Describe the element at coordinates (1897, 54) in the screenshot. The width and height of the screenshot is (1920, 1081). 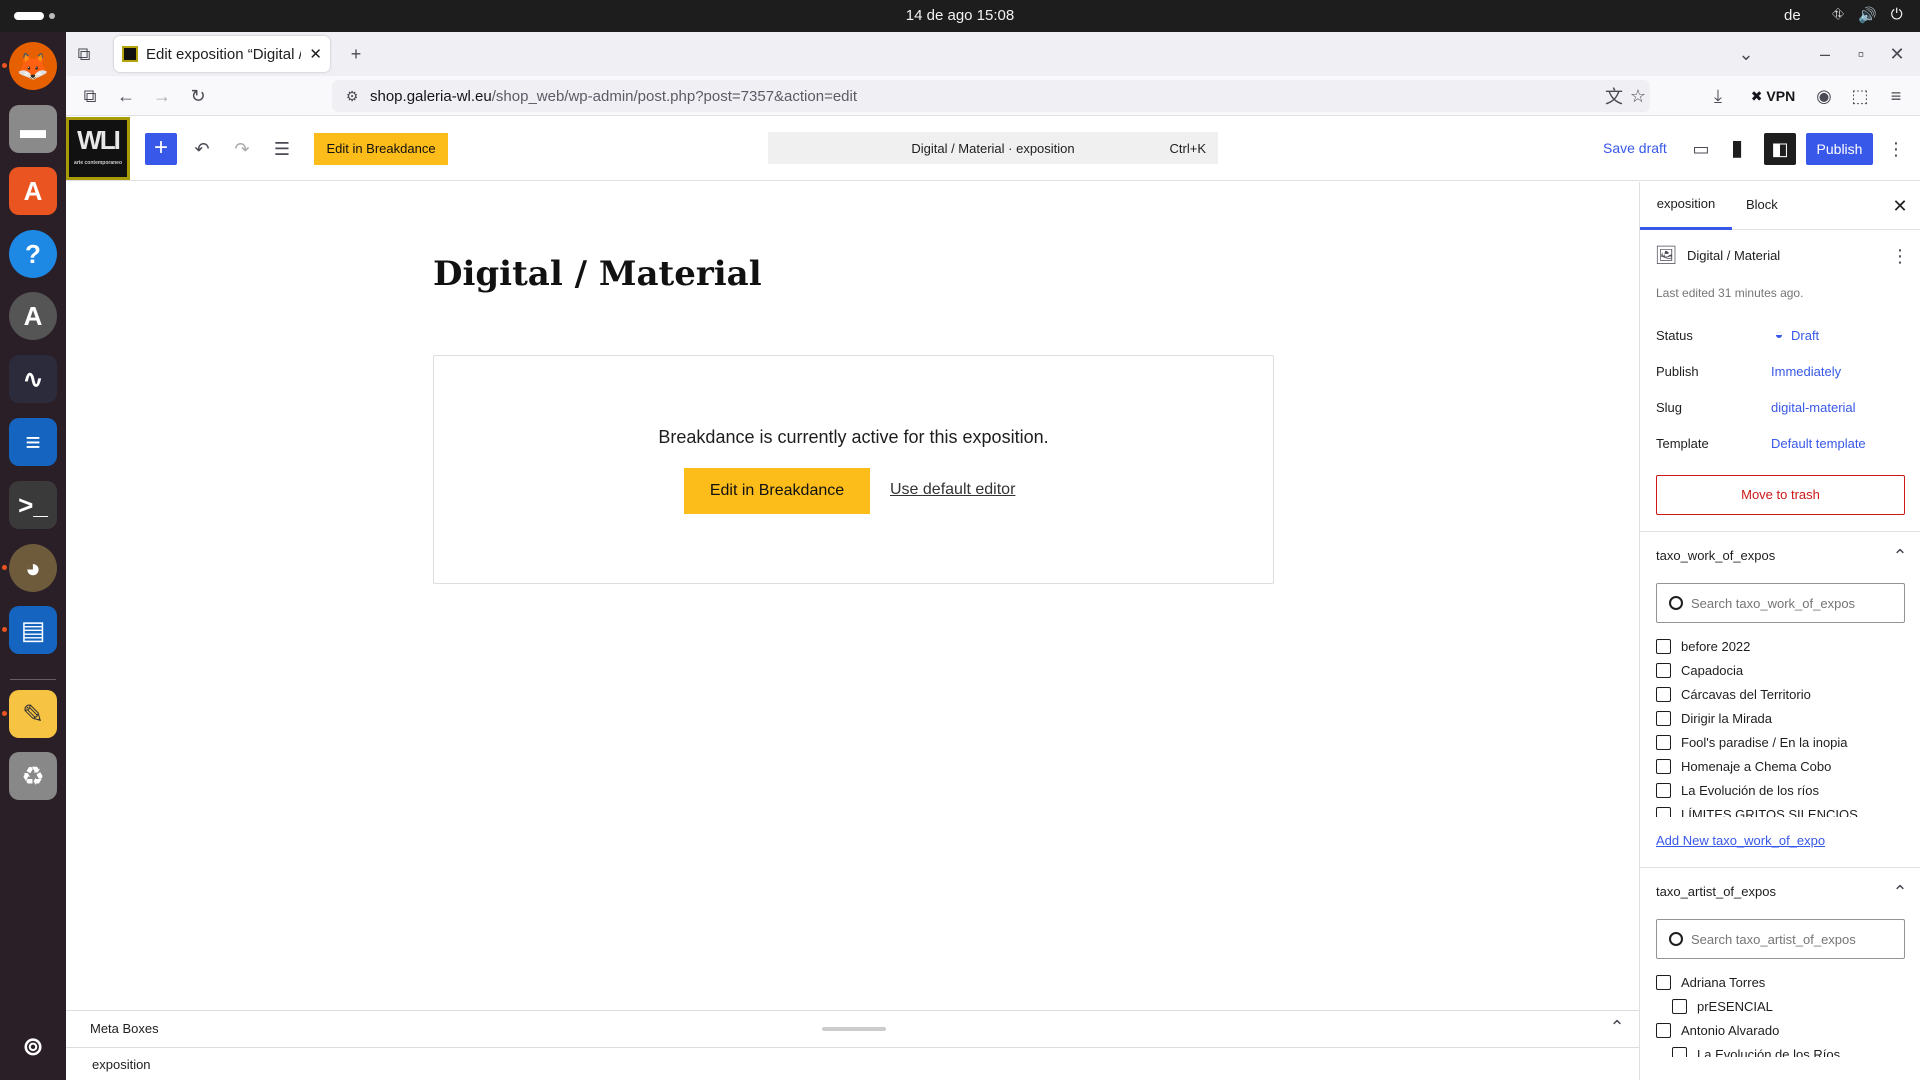
I see `close-window-icon: ✕` at that location.